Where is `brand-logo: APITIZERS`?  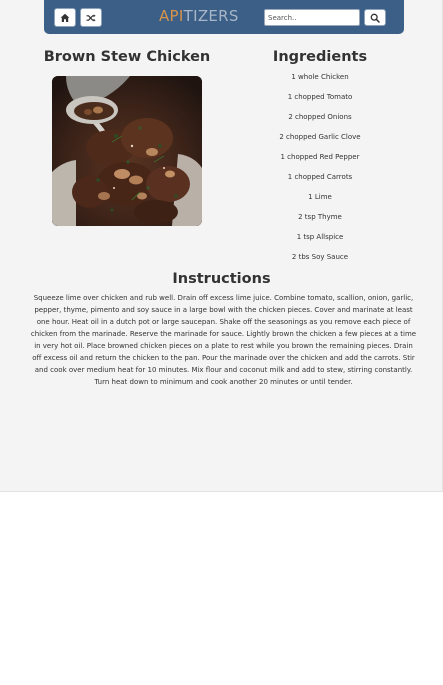 brand-logo: APITIZERS is located at coordinates (199, 16).